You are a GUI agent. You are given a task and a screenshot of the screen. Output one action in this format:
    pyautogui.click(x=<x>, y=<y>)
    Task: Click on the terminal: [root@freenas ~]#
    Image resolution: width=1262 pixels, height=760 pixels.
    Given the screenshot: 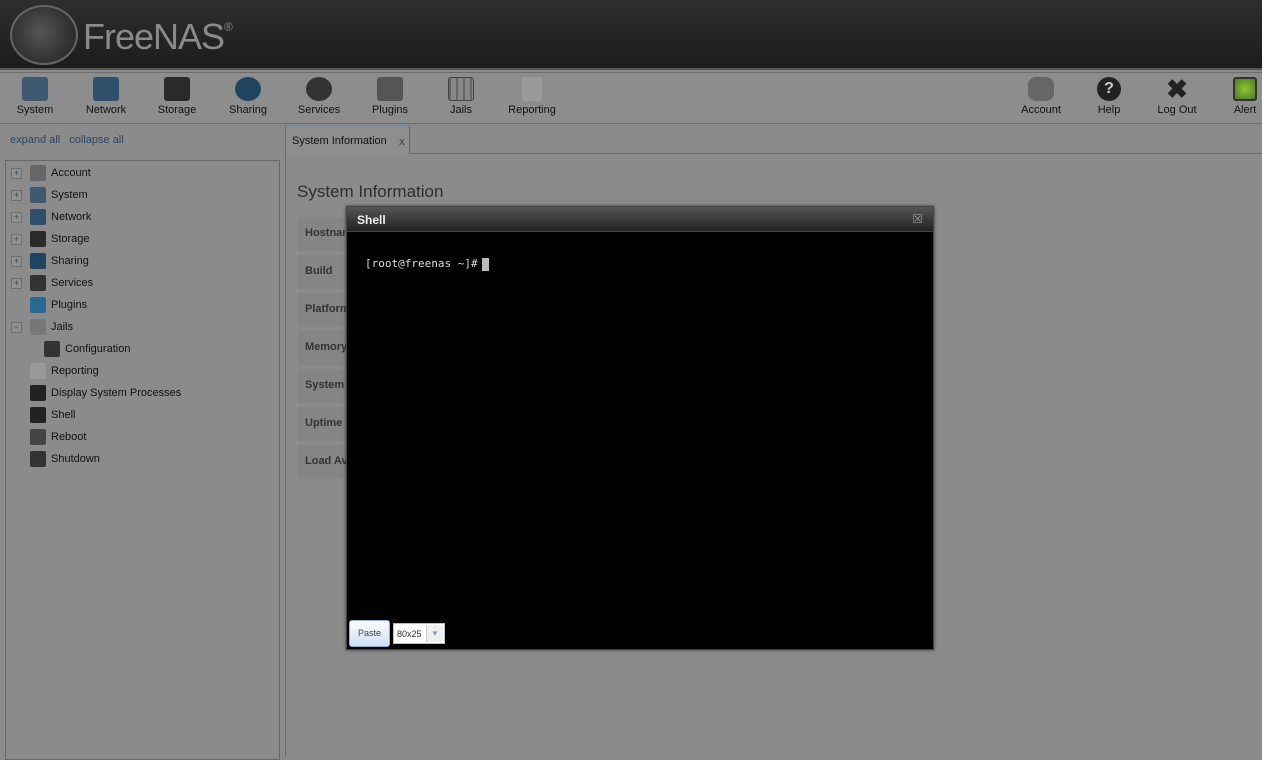 What is the action you would take?
    pyautogui.click(x=427, y=264)
    